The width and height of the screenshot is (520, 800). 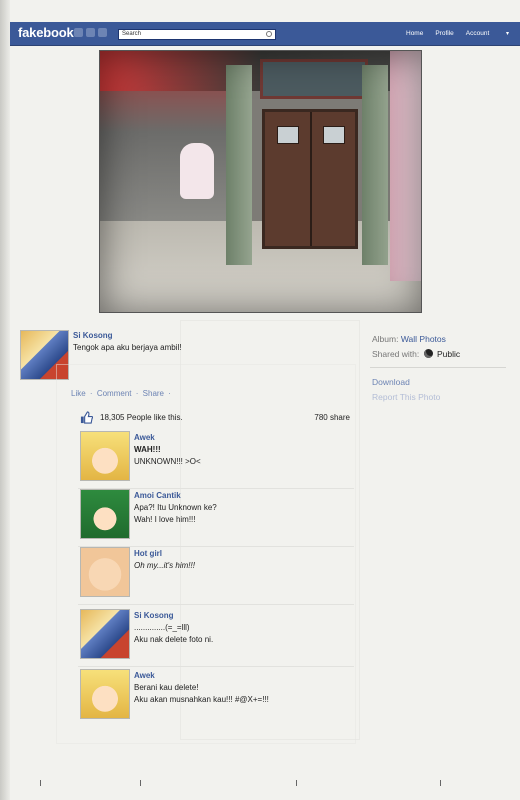 What do you see at coordinates (162, 627) in the screenshot?
I see `comment-text: ..............(=_=lll)` at bounding box center [162, 627].